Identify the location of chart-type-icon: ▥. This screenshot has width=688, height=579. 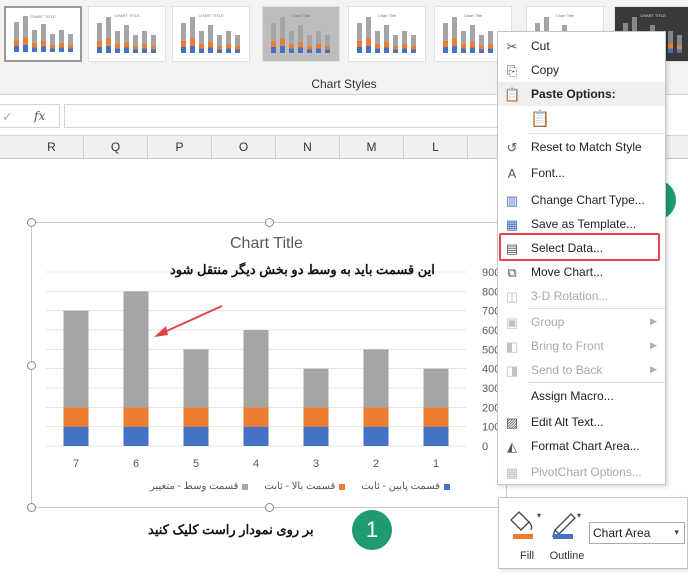
(512, 200).